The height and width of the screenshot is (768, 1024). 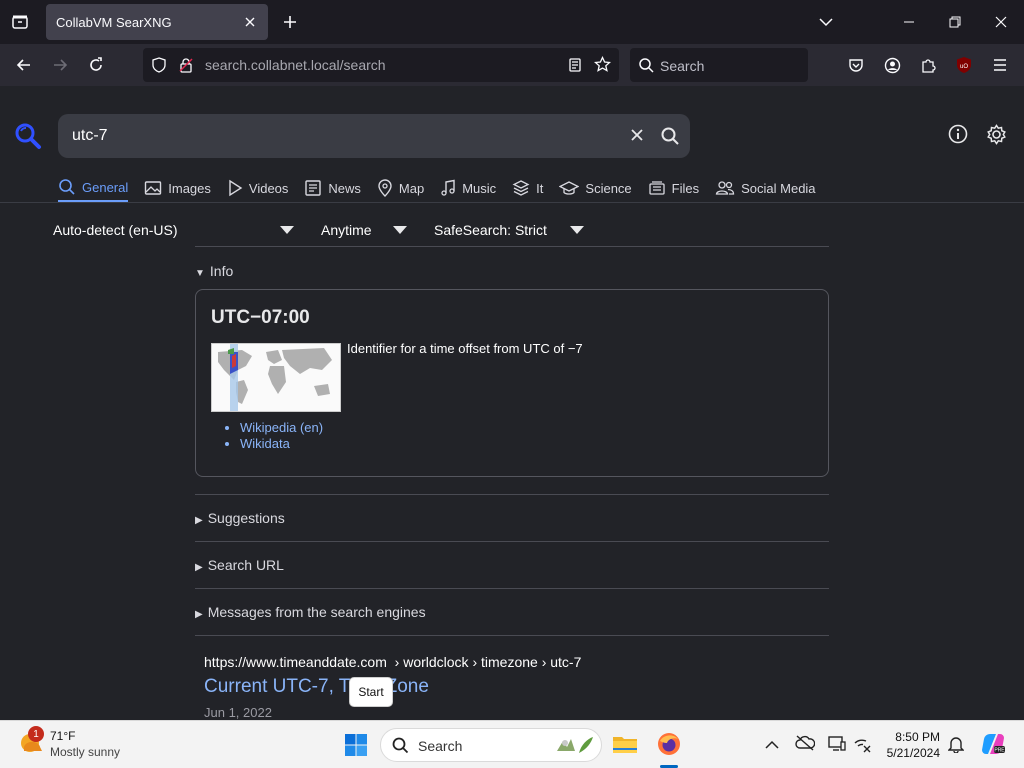 What do you see at coordinates (287, 230) in the screenshot?
I see `language-dropdown-icon` at bounding box center [287, 230].